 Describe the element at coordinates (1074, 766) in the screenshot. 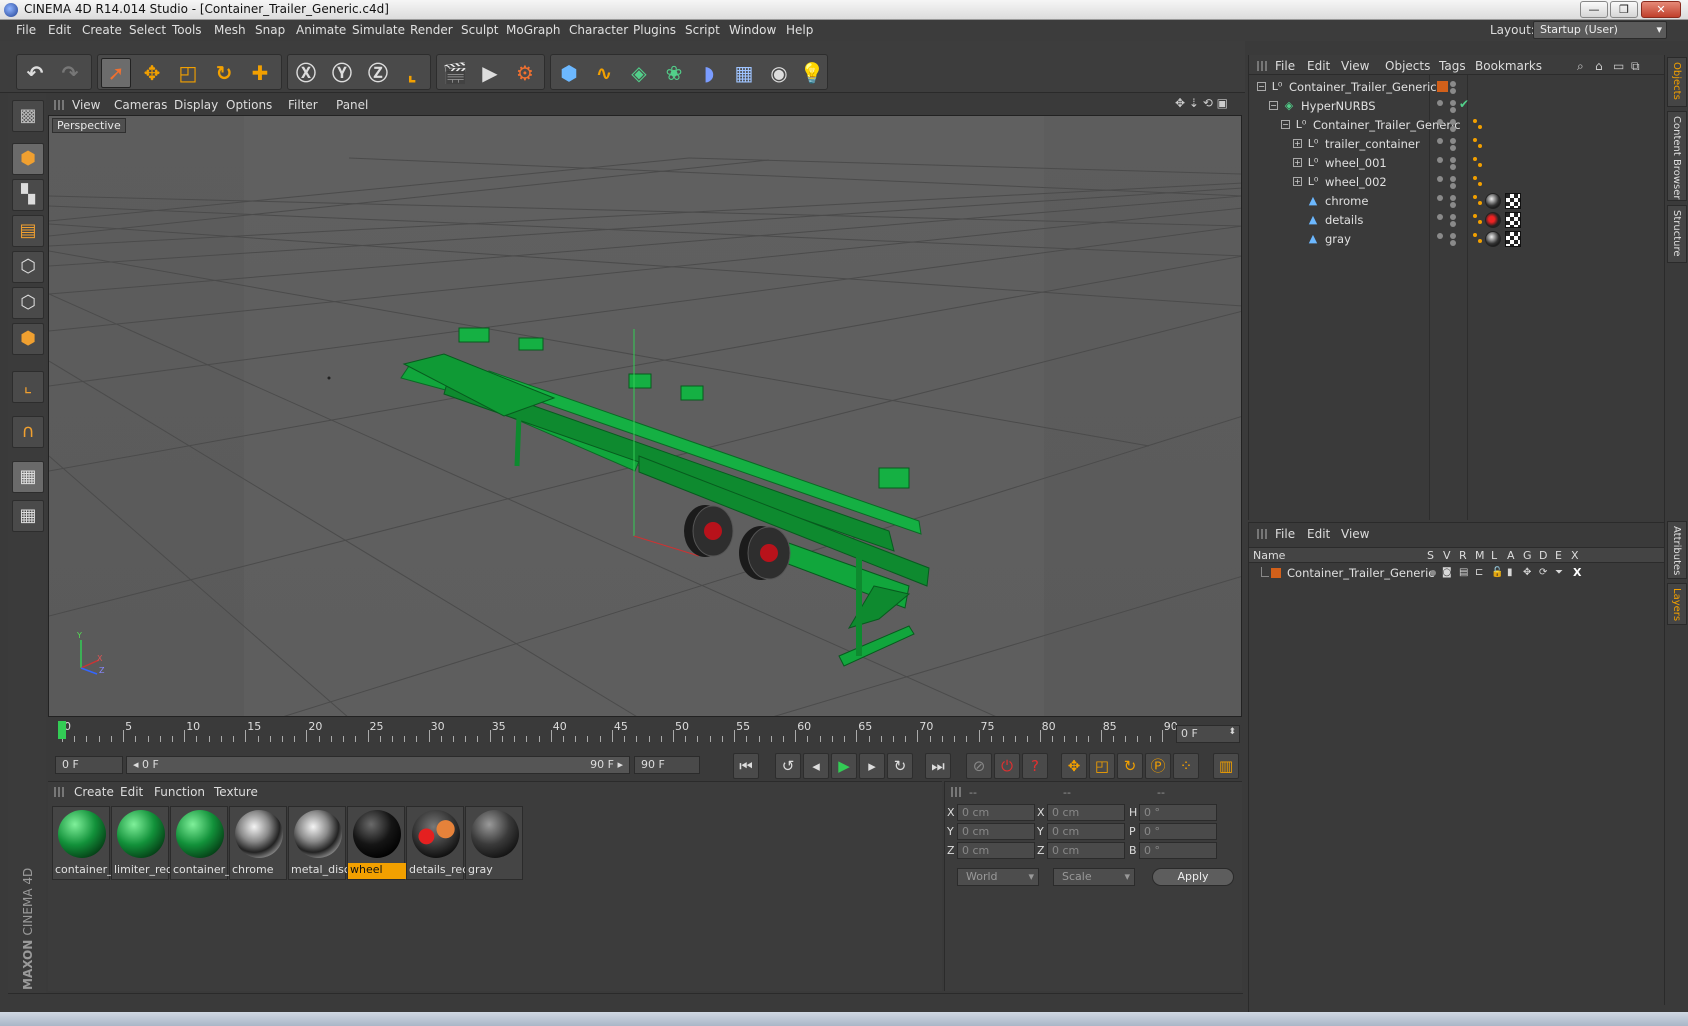

I see `key-position-icon: ✥` at that location.